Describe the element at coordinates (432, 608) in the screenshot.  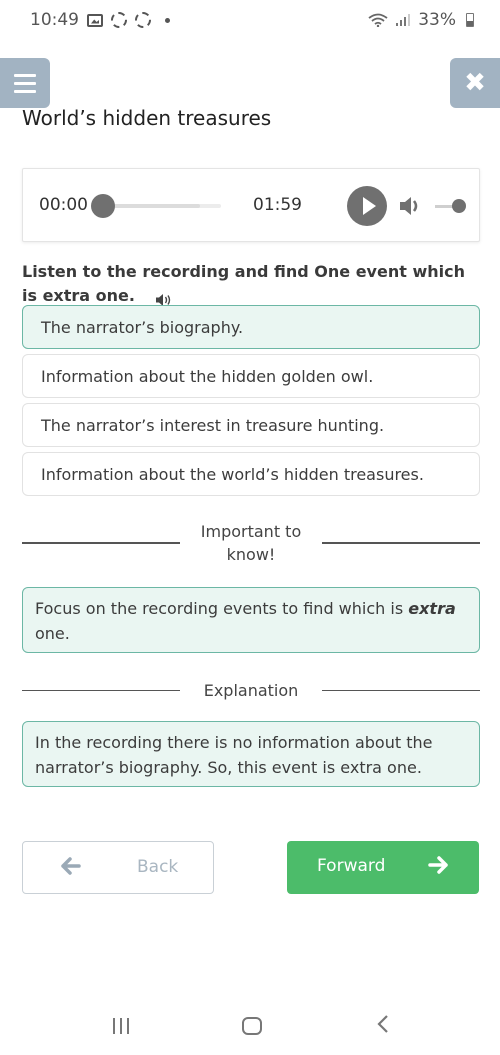
I see `tip-emphasis: extra` at that location.